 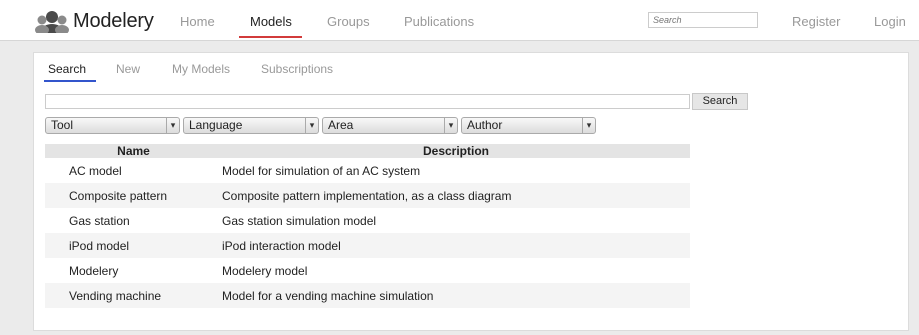 What do you see at coordinates (113, 20) in the screenshot?
I see `brand-name: Modelery` at bounding box center [113, 20].